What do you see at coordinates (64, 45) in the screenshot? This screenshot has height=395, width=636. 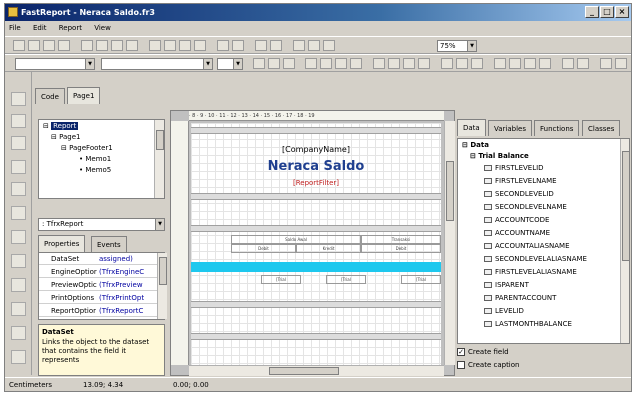 I see `preview-icon` at bounding box center [64, 45].